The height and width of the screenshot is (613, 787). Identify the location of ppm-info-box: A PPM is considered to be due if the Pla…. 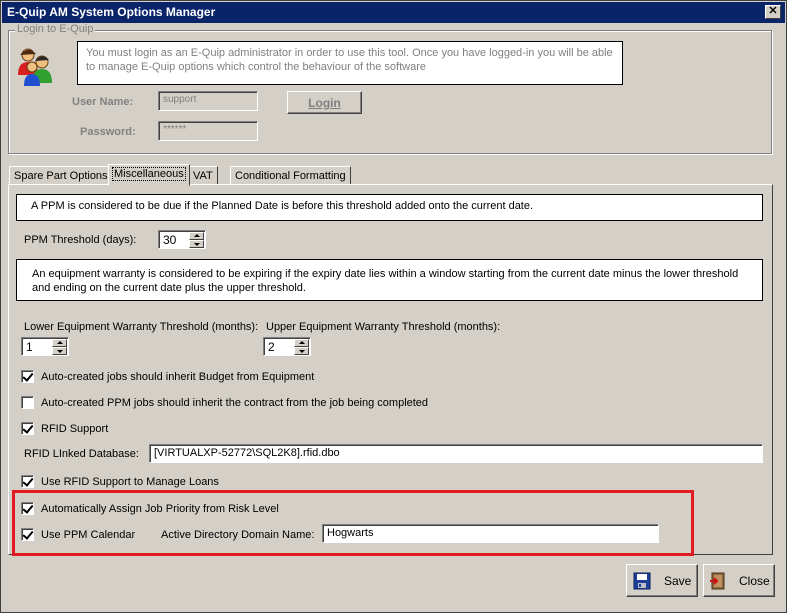
(389, 207).